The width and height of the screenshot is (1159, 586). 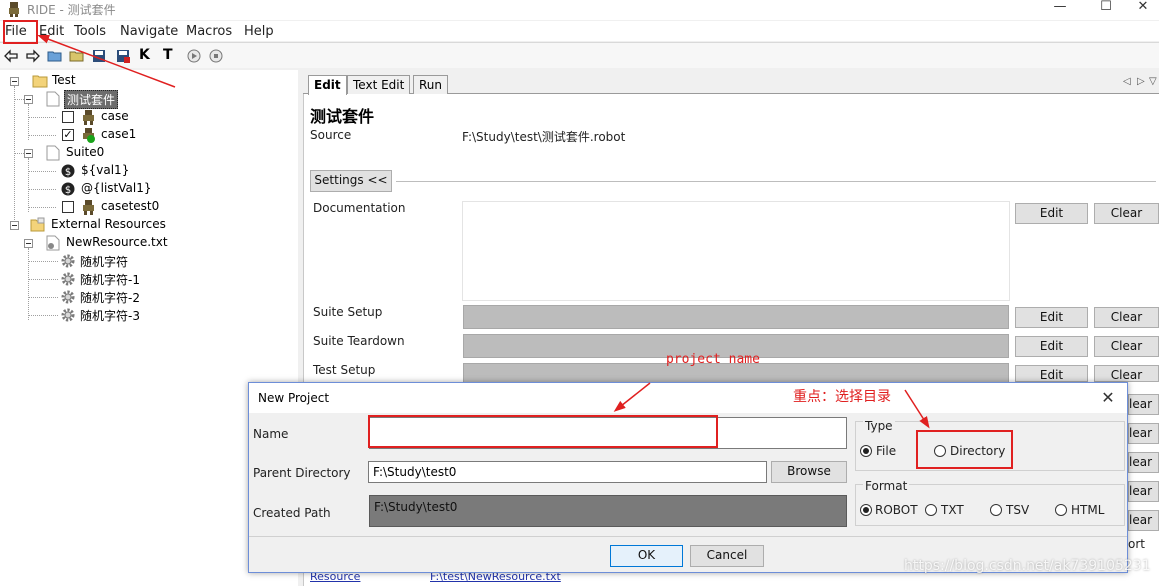 What do you see at coordinates (1051, 373) in the screenshot?
I see `test-setup-edit-button: Edit` at bounding box center [1051, 373].